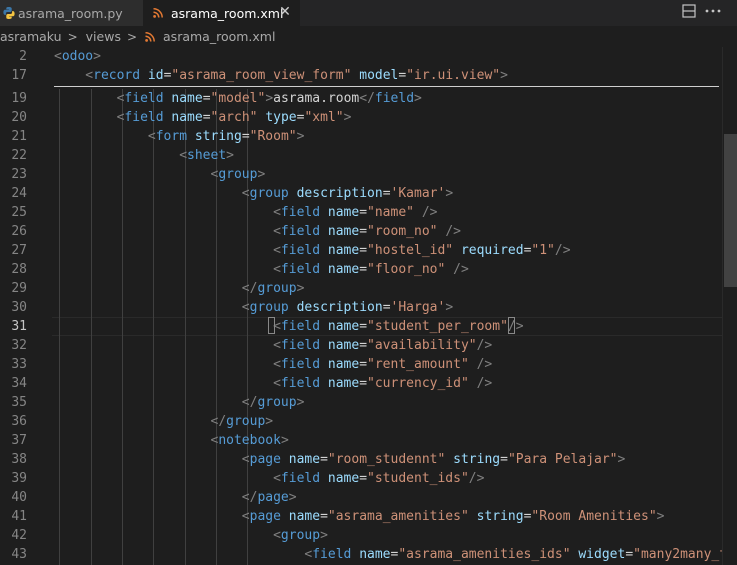 The width and height of the screenshot is (737, 565). I want to click on code-text: </group>, so click(273, 402).